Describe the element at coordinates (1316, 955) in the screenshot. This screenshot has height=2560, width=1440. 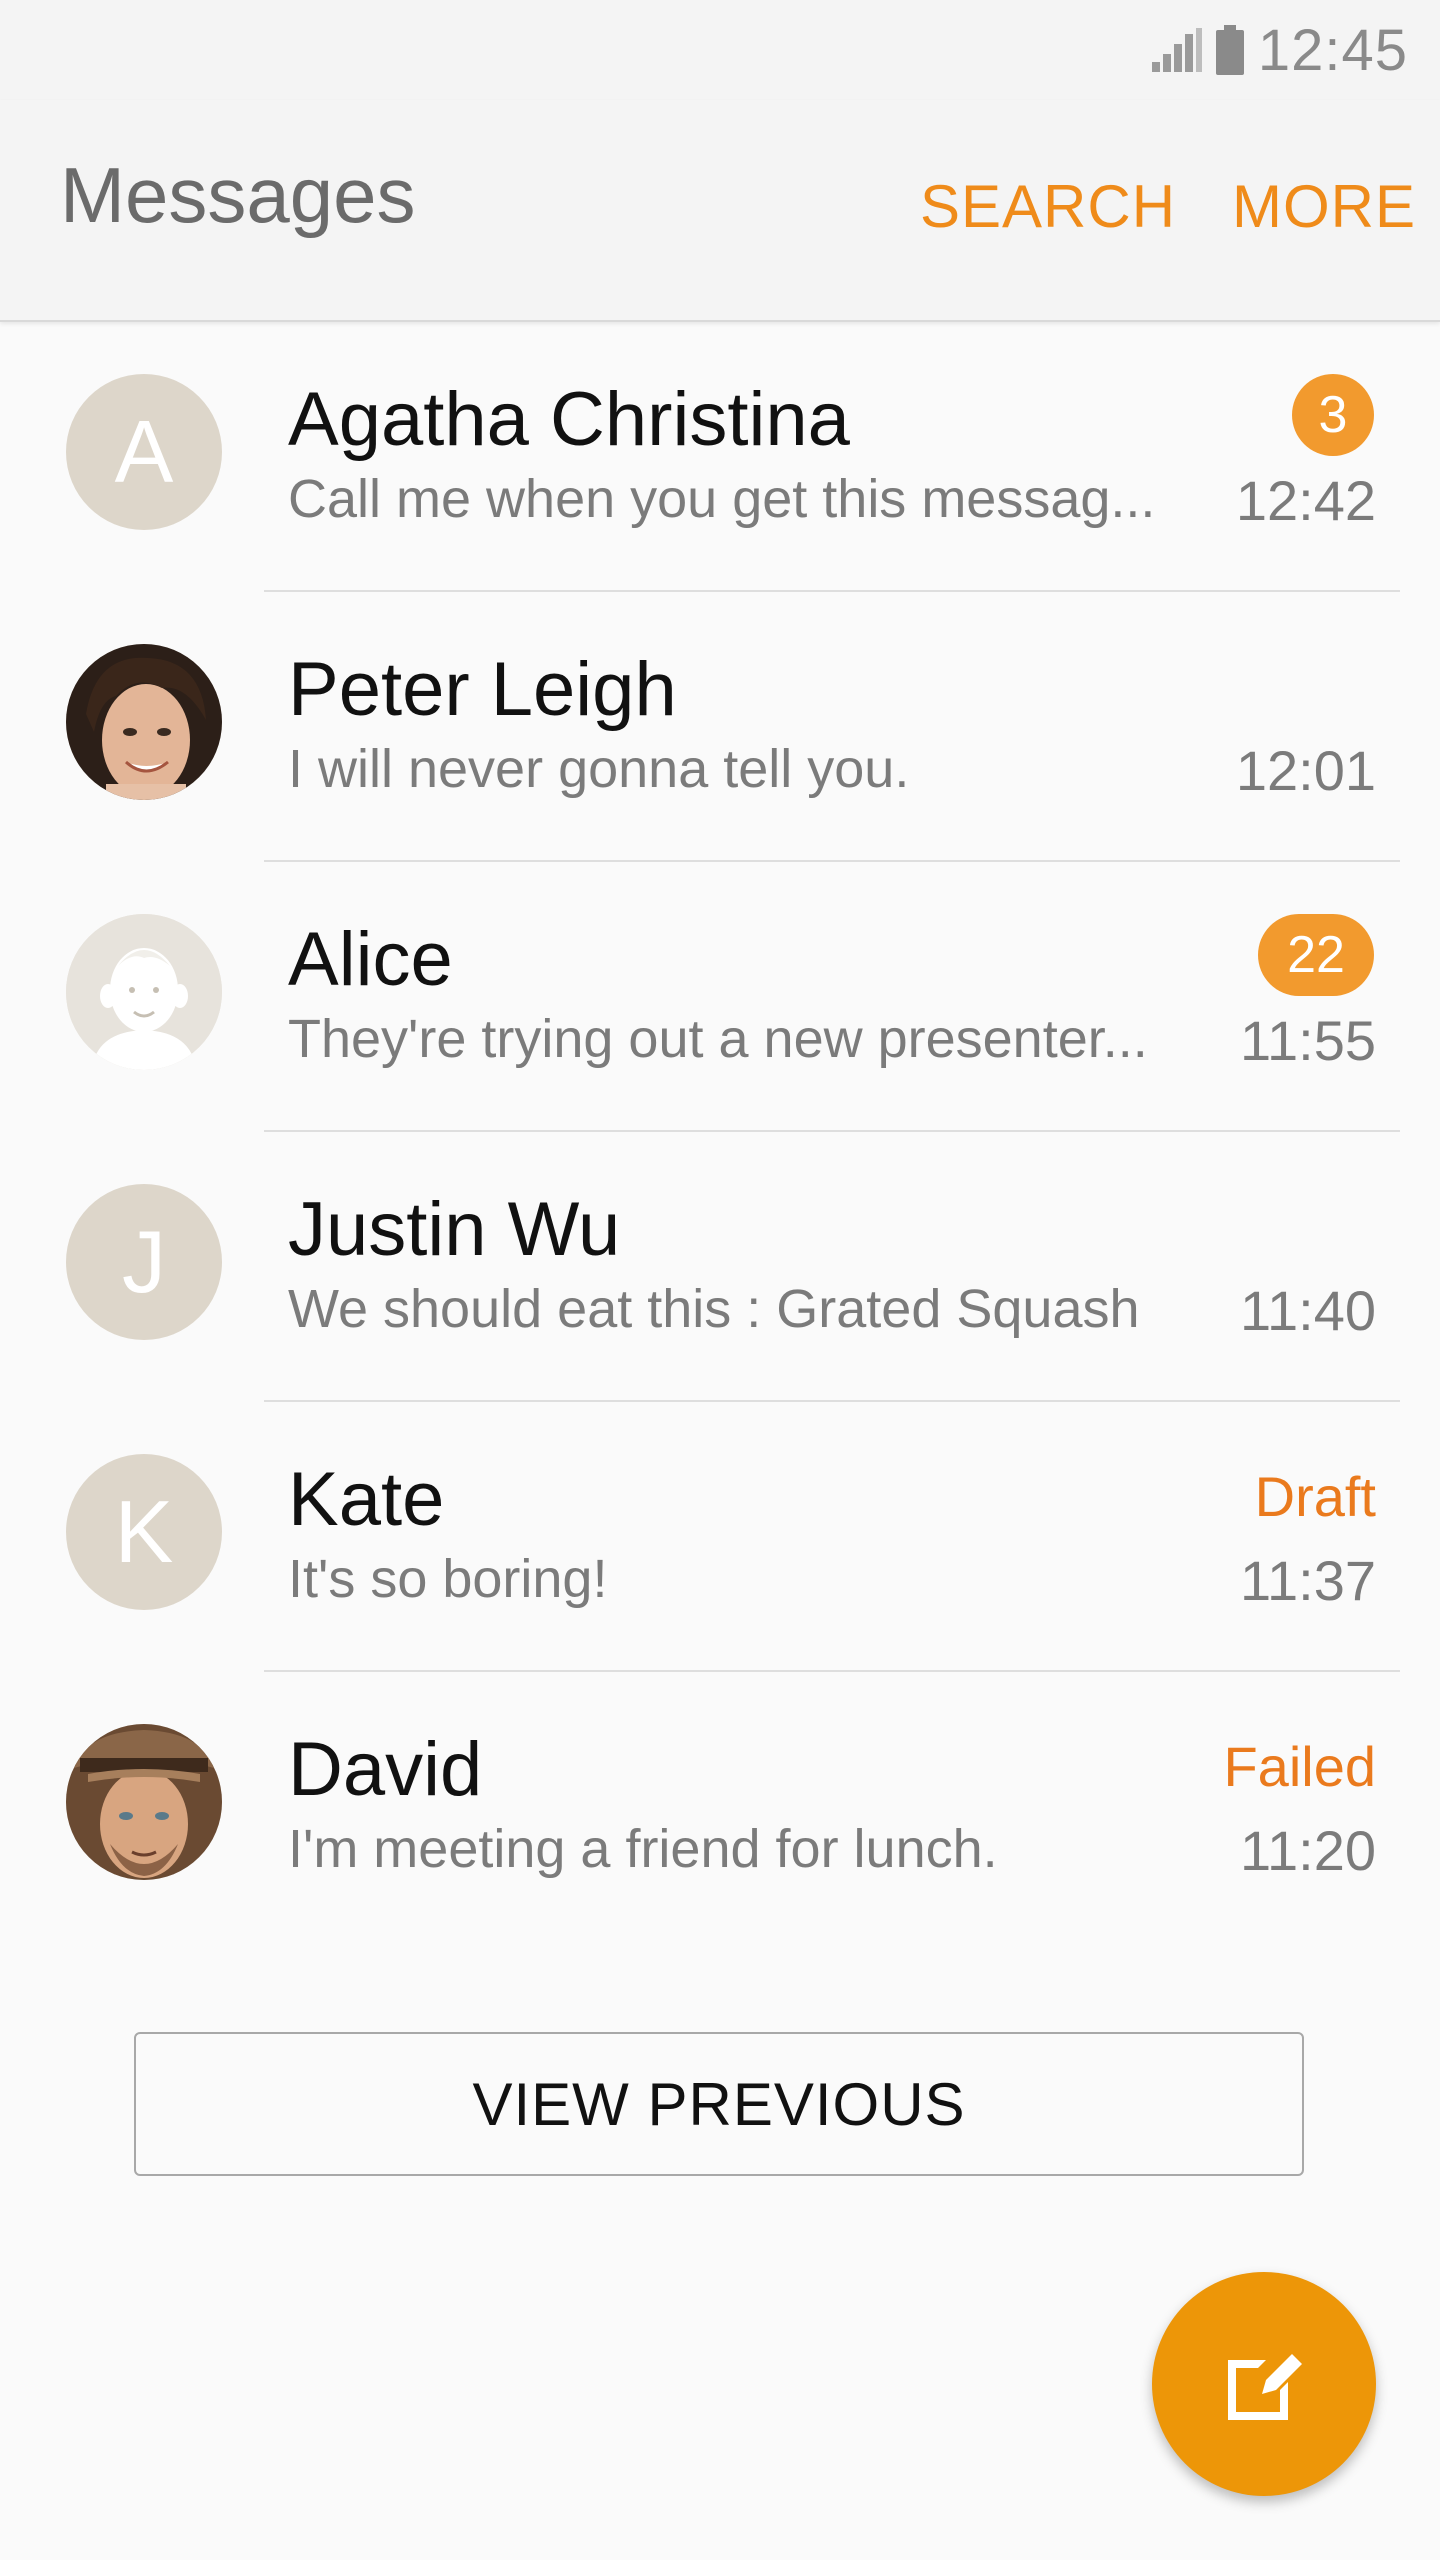
I see `unread-badge: 22` at that location.